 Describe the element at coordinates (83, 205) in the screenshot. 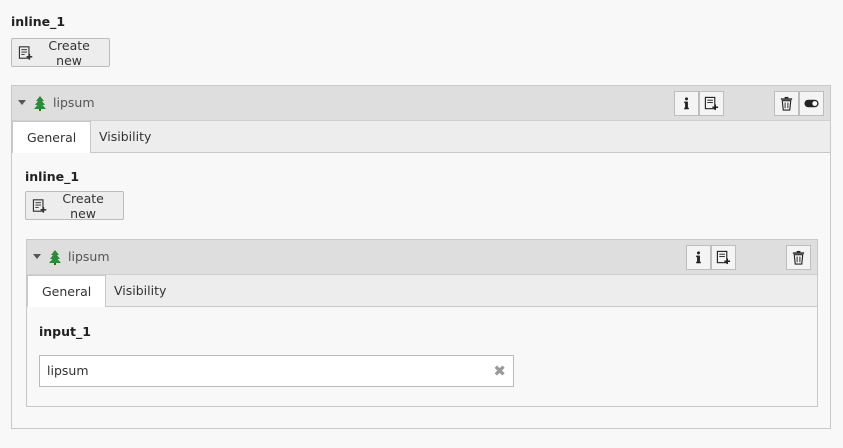

I see `inner-create-new-label: Create new` at that location.